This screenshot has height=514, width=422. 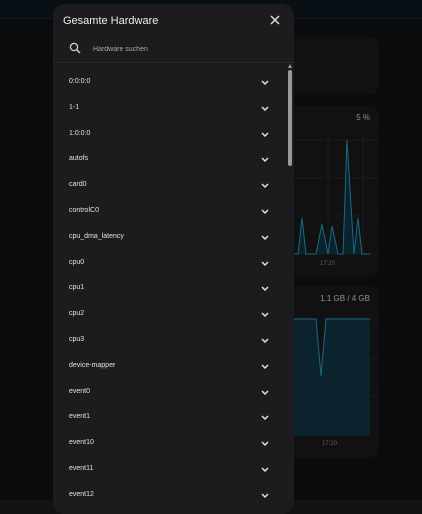 What do you see at coordinates (81, 443) in the screenshot?
I see `hardware-item-label: event10` at bounding box center [81, 443].